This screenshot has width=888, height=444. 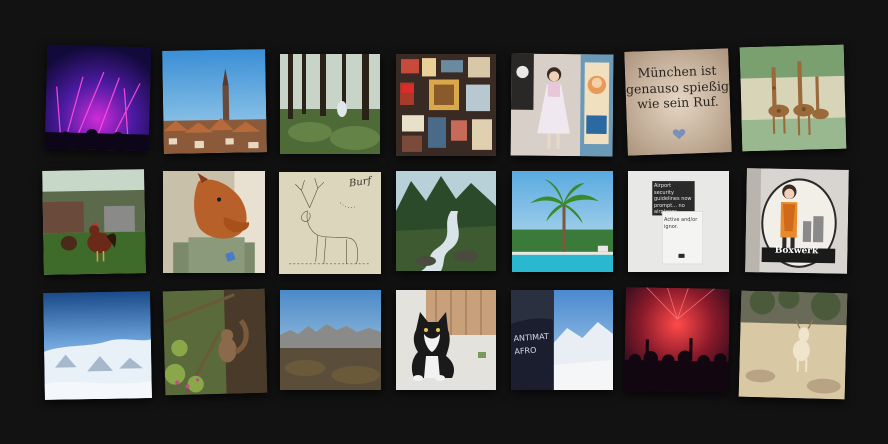 What do you see at coordinates (214, 222) in the screenshot?
I see `photo-horse-mask` at bounding box center [214, 222].